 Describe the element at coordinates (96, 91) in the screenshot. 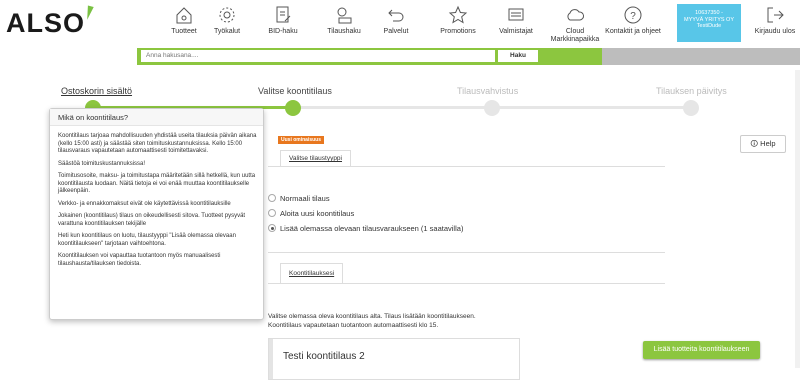

I see `step-cart-contents: Ostoskorin sisältö` at that location.